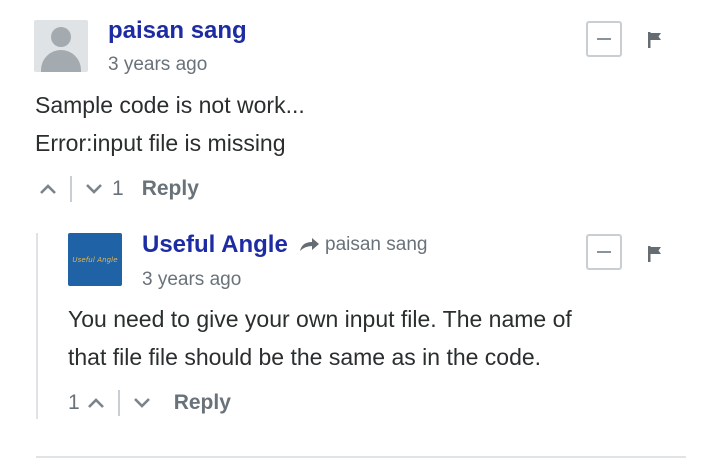 The width and height of the screenshot is (720, 470). Describe the element at coordinates (376, 245) in the screenshot. I see `parent-author: paisan sang` at that location.